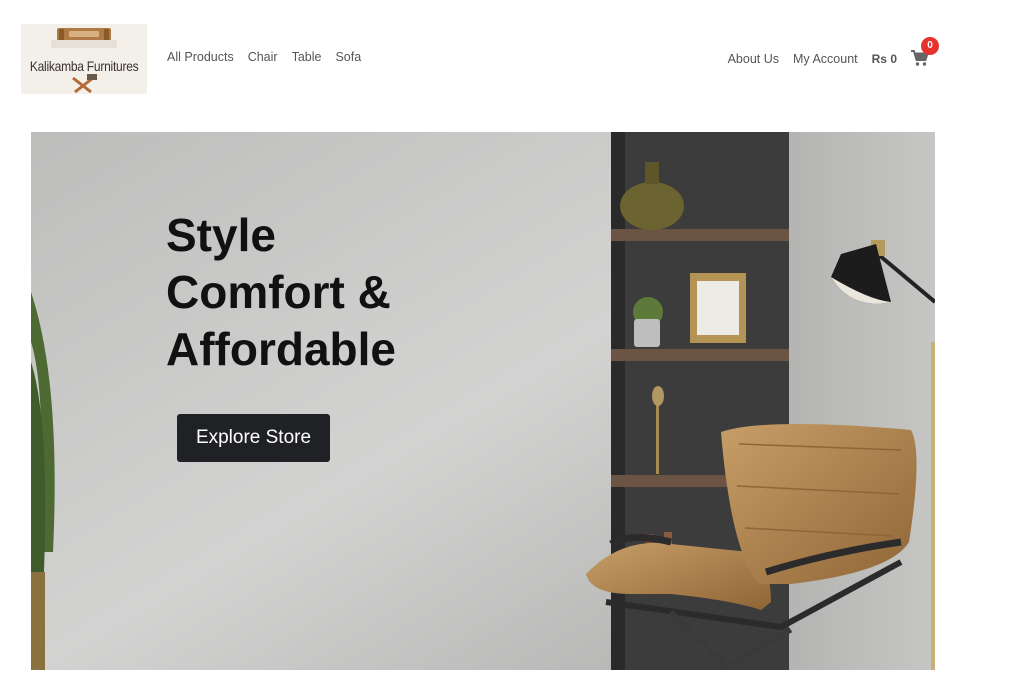 The width and height of the screenshot is (1018, 696). I want to click on nav-about-us: About Us, so click(753, 59).